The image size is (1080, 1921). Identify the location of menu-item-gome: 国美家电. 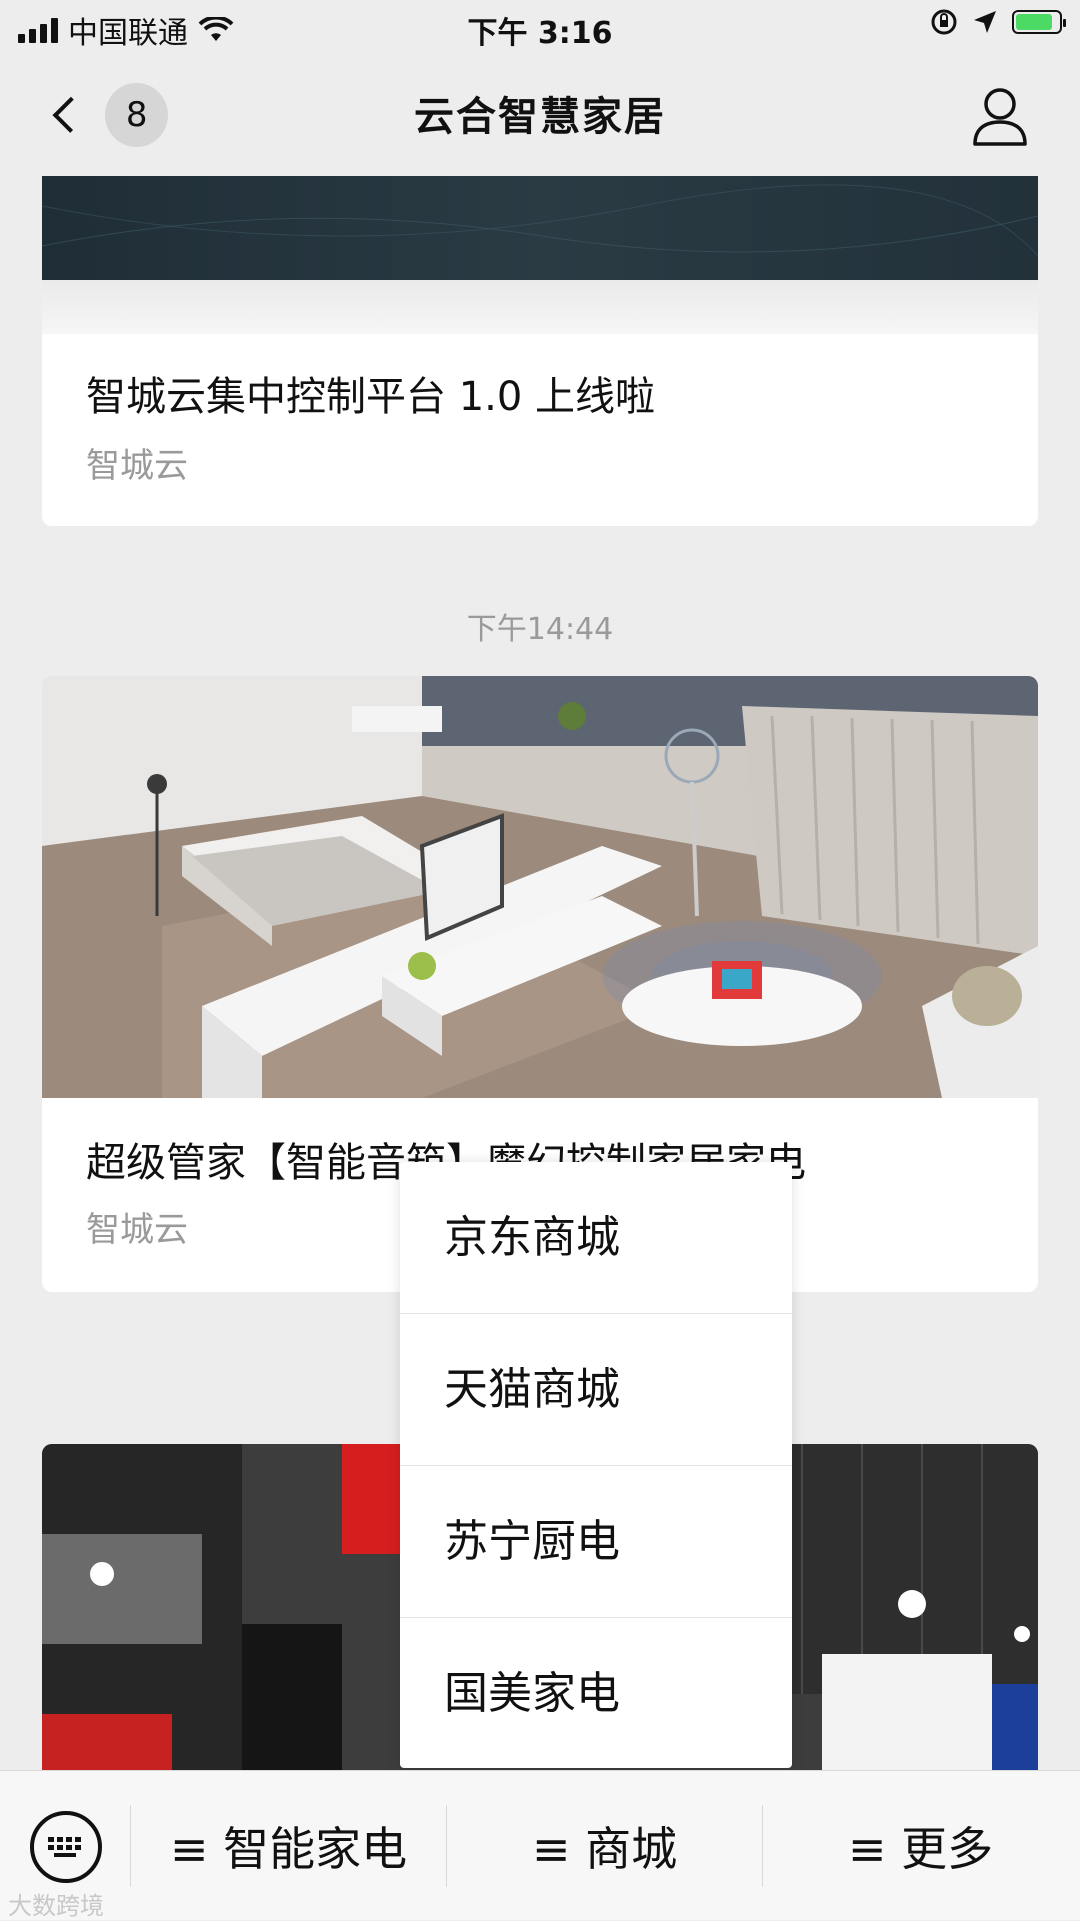
(596, 1694).